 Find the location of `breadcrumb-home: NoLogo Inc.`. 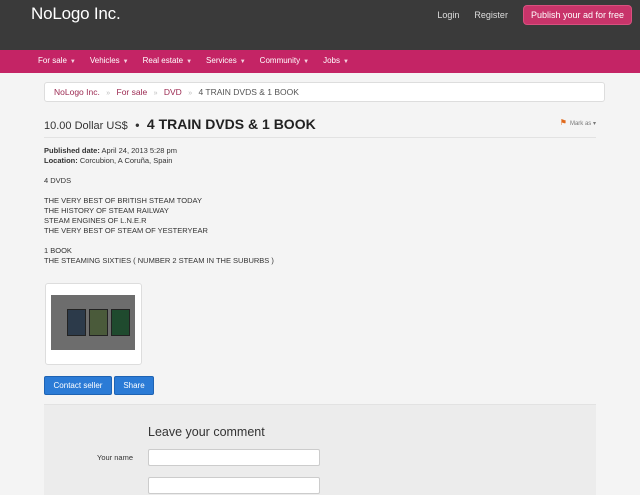

breadcrumb-home: NoLogo Inc. is located at coordinates (77, 92).